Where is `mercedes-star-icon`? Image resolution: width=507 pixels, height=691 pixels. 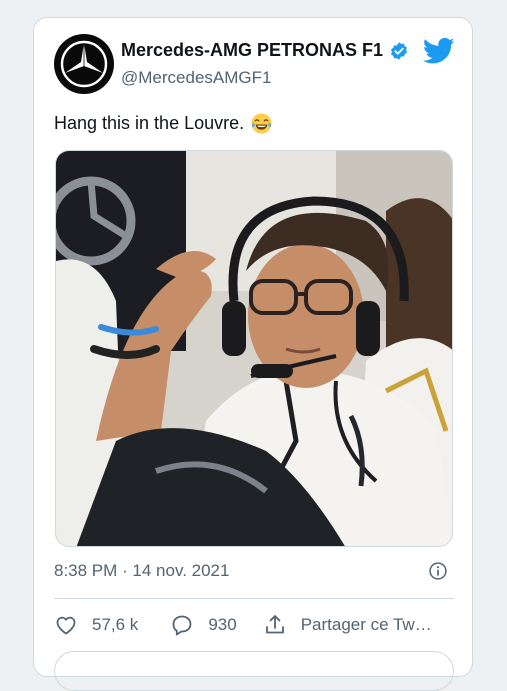 mercedes-star-icon is located at coordinates (84, 64).